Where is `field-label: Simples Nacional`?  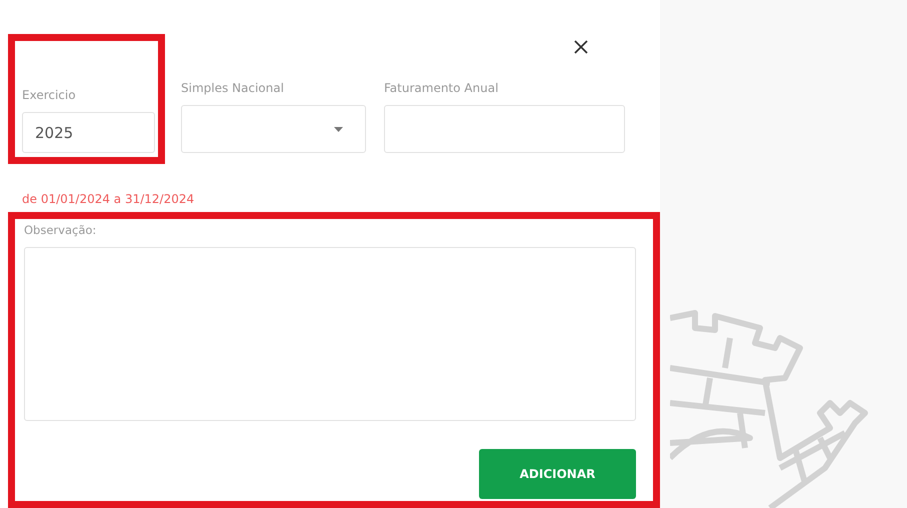 field-label: Simples Nacional is located at coordinates (233, 88).